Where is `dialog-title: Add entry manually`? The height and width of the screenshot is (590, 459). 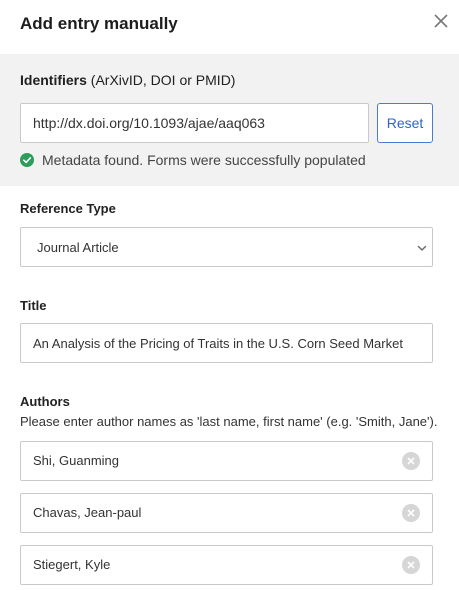
dialog-title: Add entry manually is located at coordinates (99, 23).